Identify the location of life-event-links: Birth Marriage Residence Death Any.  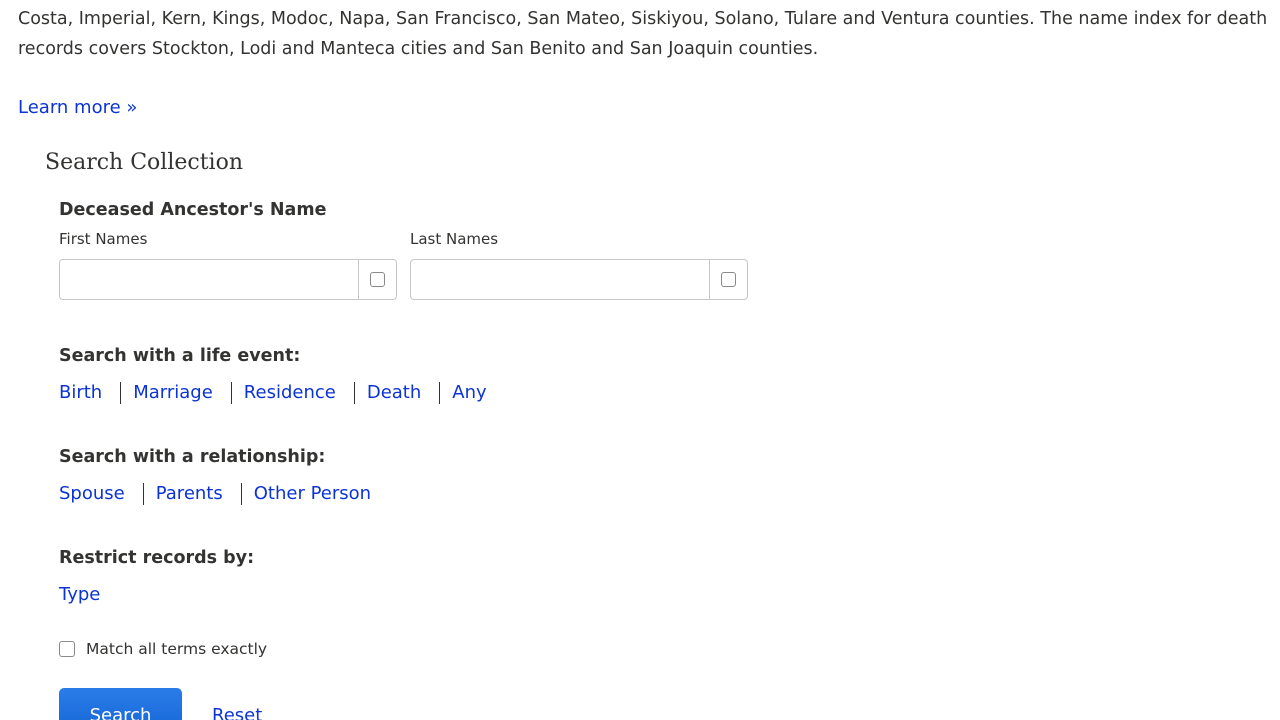
(273, 393).